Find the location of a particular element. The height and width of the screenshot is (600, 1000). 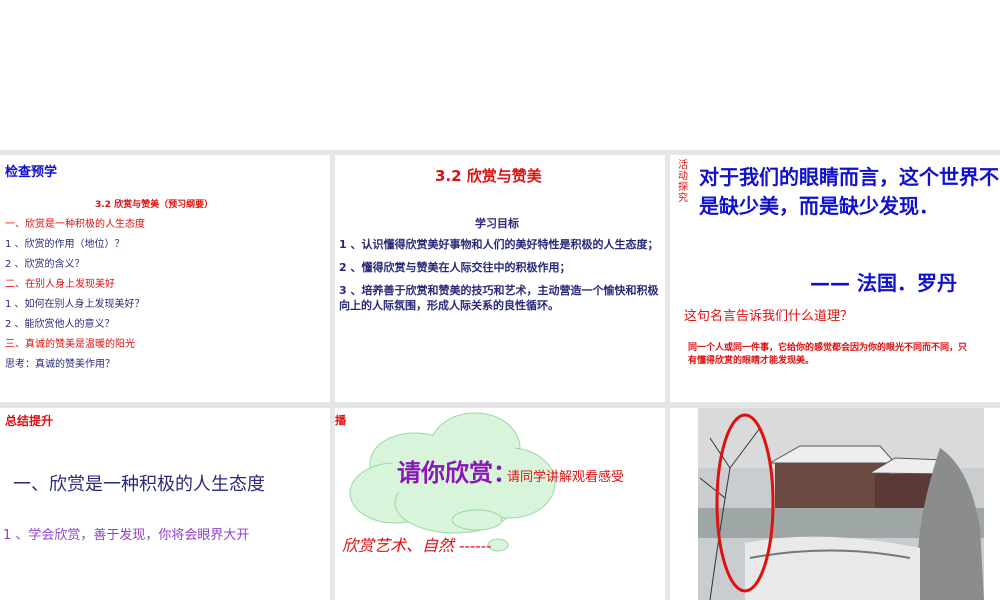

outline-line: 2 、能欣赏他人的意义？ is located at coordinates (60, 324).